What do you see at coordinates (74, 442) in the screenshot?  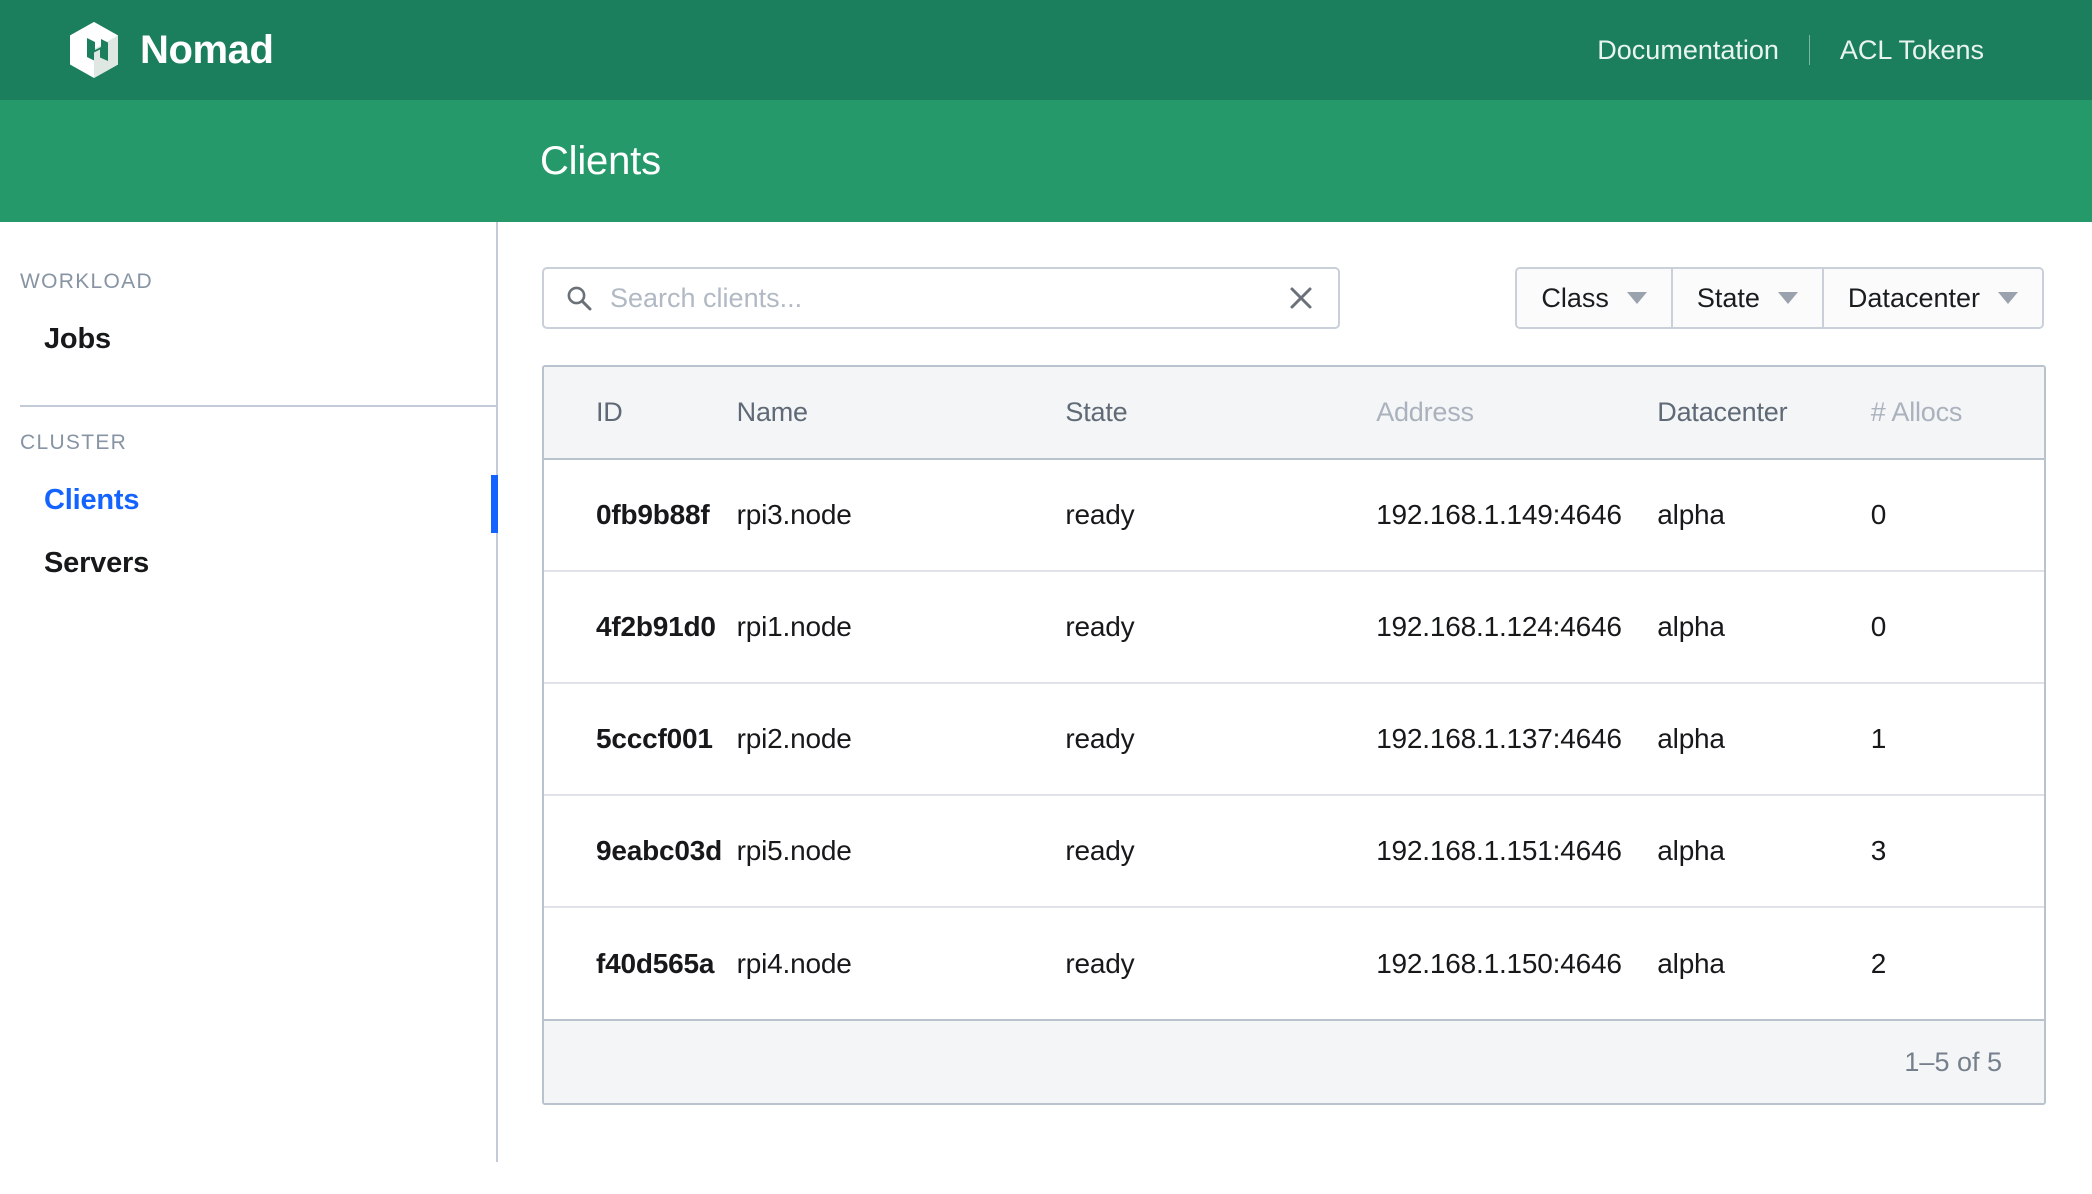 I see `sidebar-section-cluster-label: CLUSTER` at bounding box center [74, 442].